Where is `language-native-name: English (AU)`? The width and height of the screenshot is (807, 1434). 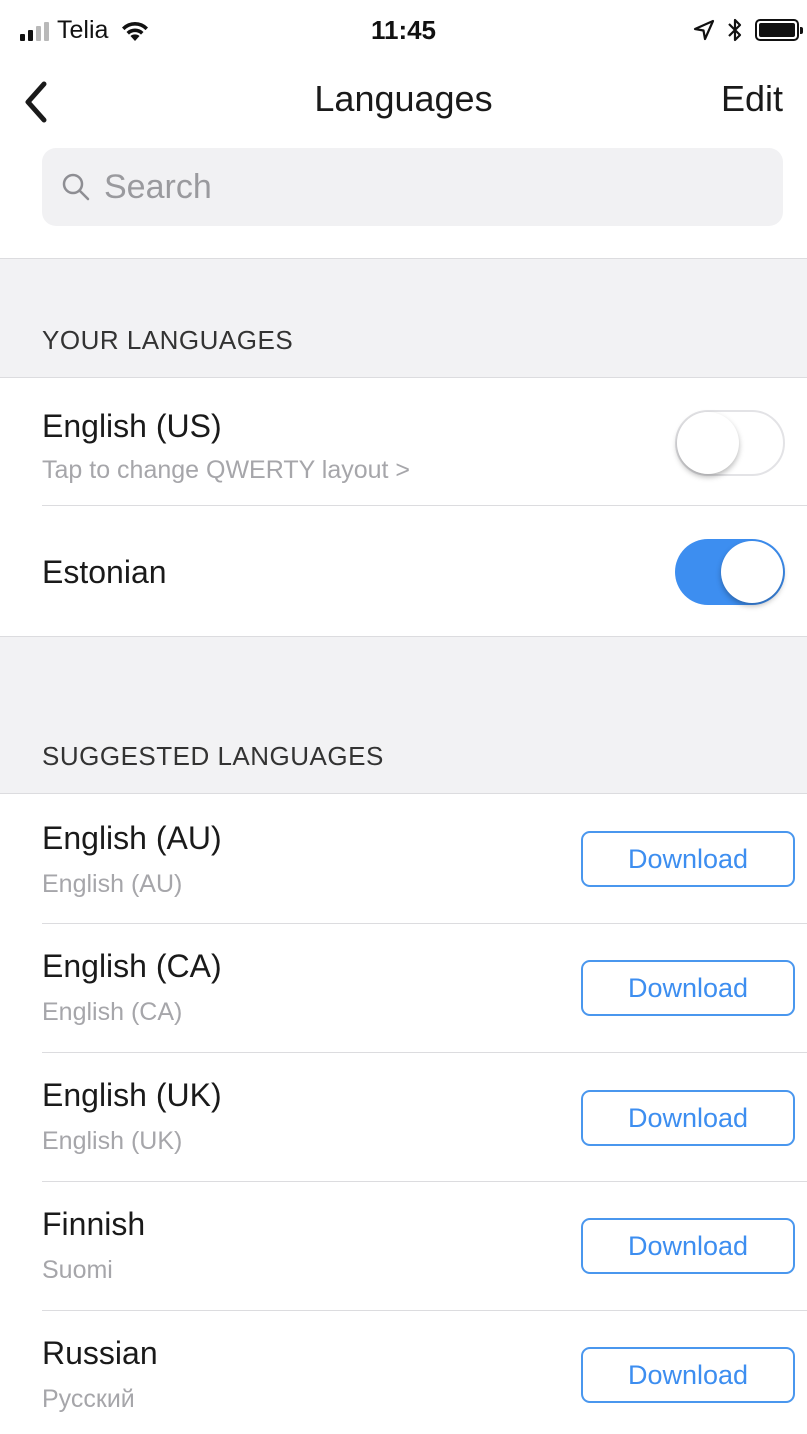
language-native-name: English (AU) is located at coordinates (112, 884).